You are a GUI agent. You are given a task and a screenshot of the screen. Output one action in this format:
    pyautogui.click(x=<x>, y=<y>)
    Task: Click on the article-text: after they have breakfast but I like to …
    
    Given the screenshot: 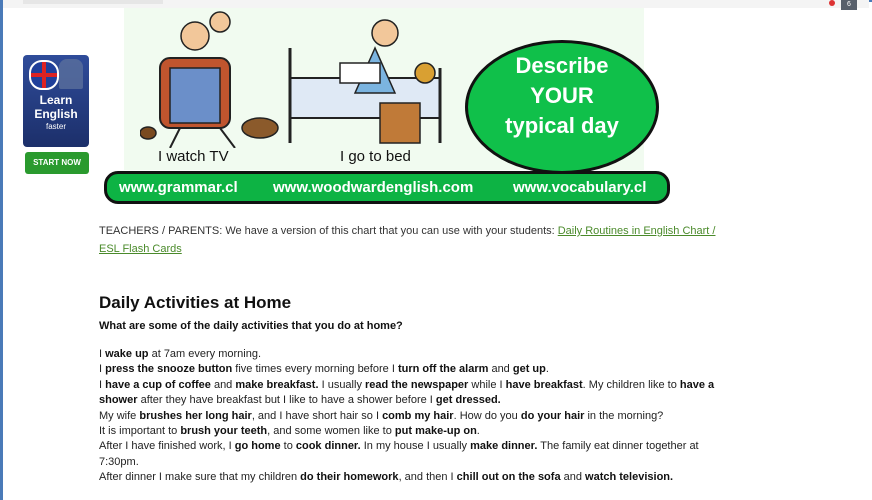 What is the action you would take?
    pyautogui.click(x=286, y=400)
    